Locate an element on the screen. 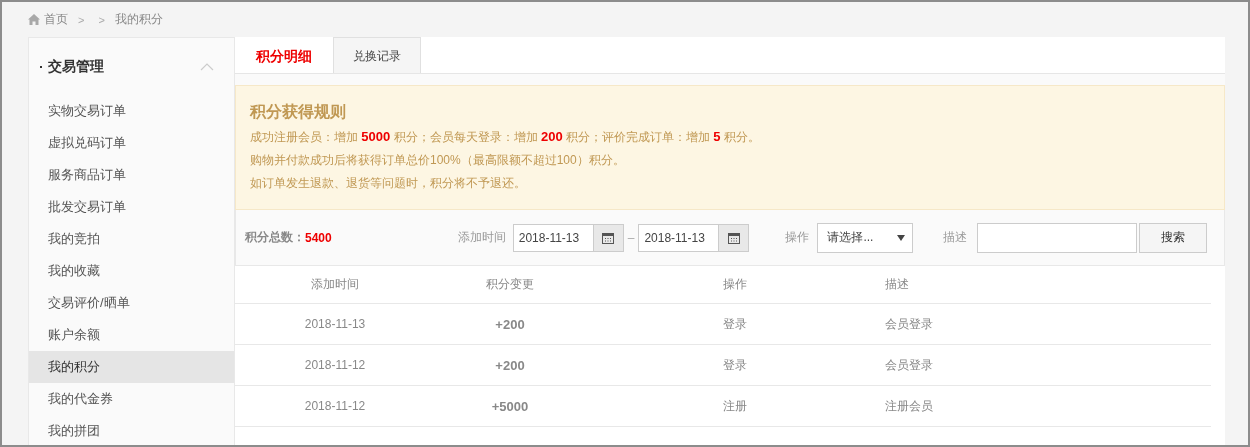 The width and height of the screenshot is (1250, 447). rule-text: 成功注册会员：增加 5000 积分；会员每天登录：增加 200 积分；评价完成订单：增加 5 积分。 is located at coordinates (505, 137).